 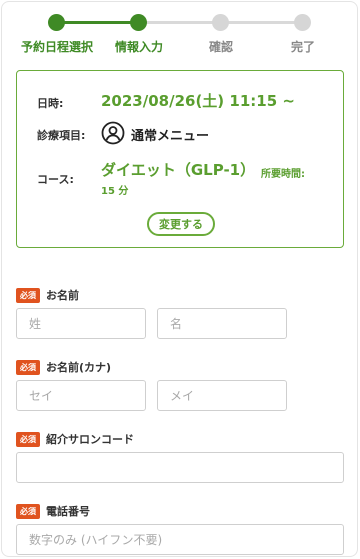 What do you see at coordinates (61, 135) in the screenshot?
I see `menu-label: 診療項目:` at bounding box center [61, 135].